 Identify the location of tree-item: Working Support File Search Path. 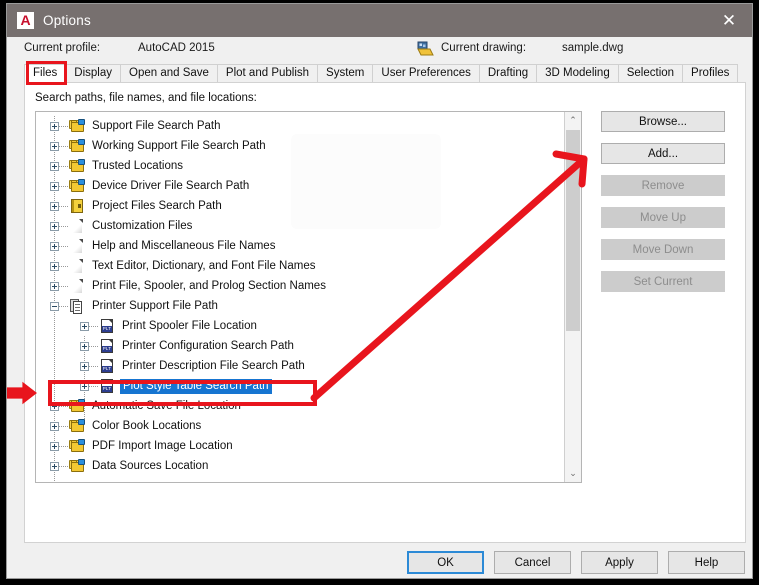
(158, 146).